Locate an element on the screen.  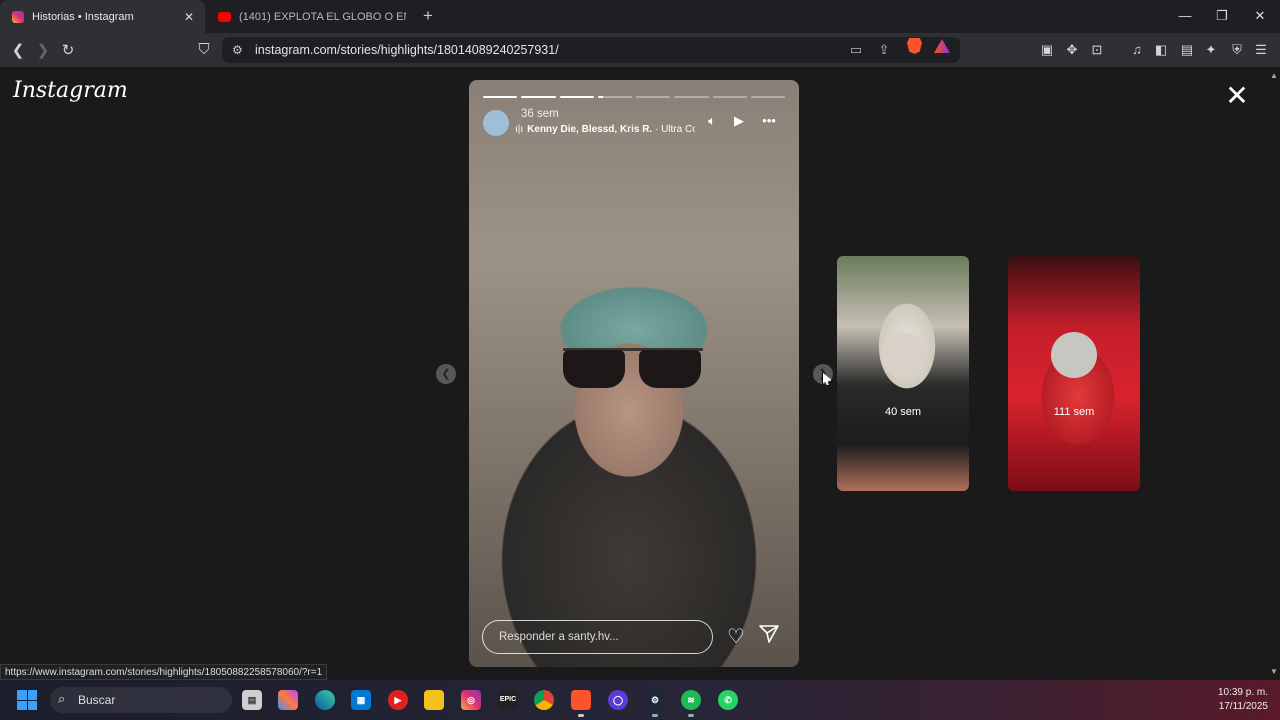
extensions-icon: ✥ is located at coordinates (1072, 50).